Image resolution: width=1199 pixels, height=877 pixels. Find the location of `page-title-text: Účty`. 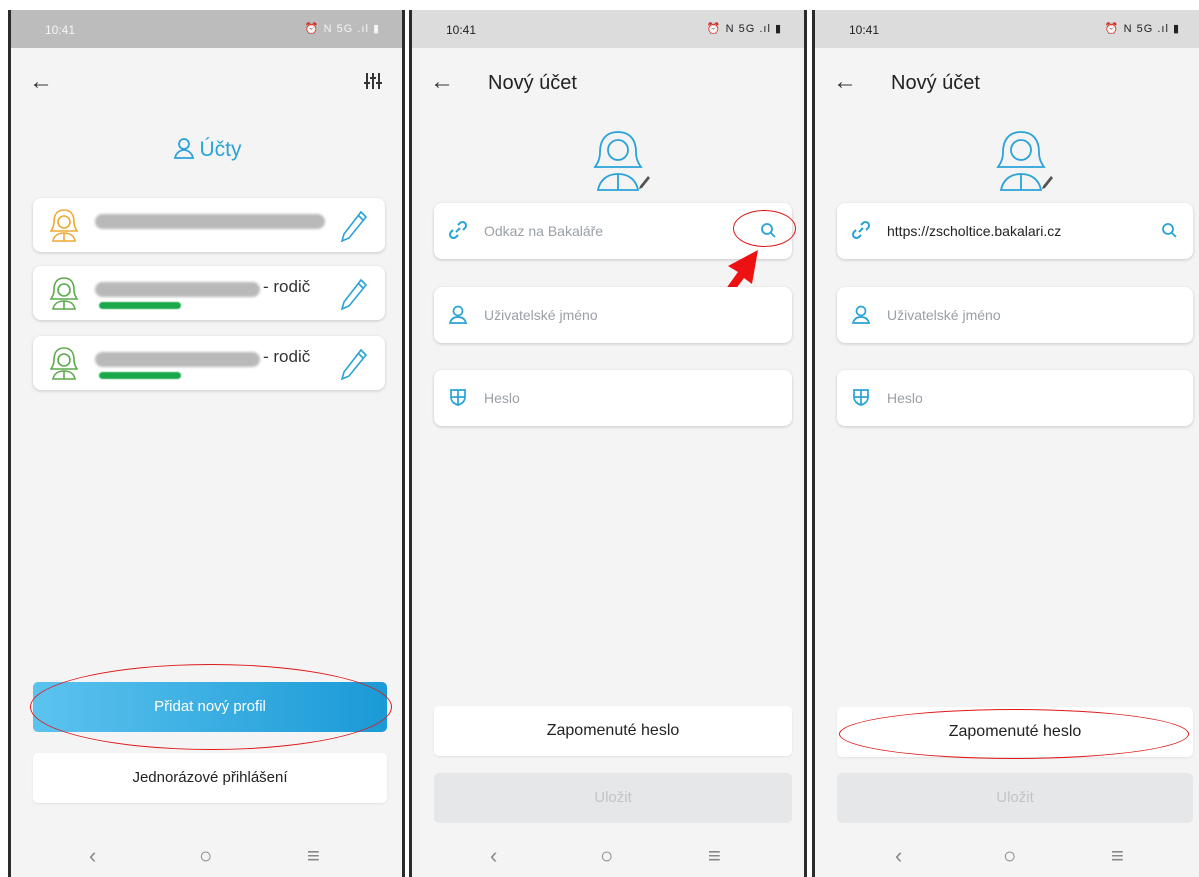

page-title-text: Účty is located at coordinates (220, 149).